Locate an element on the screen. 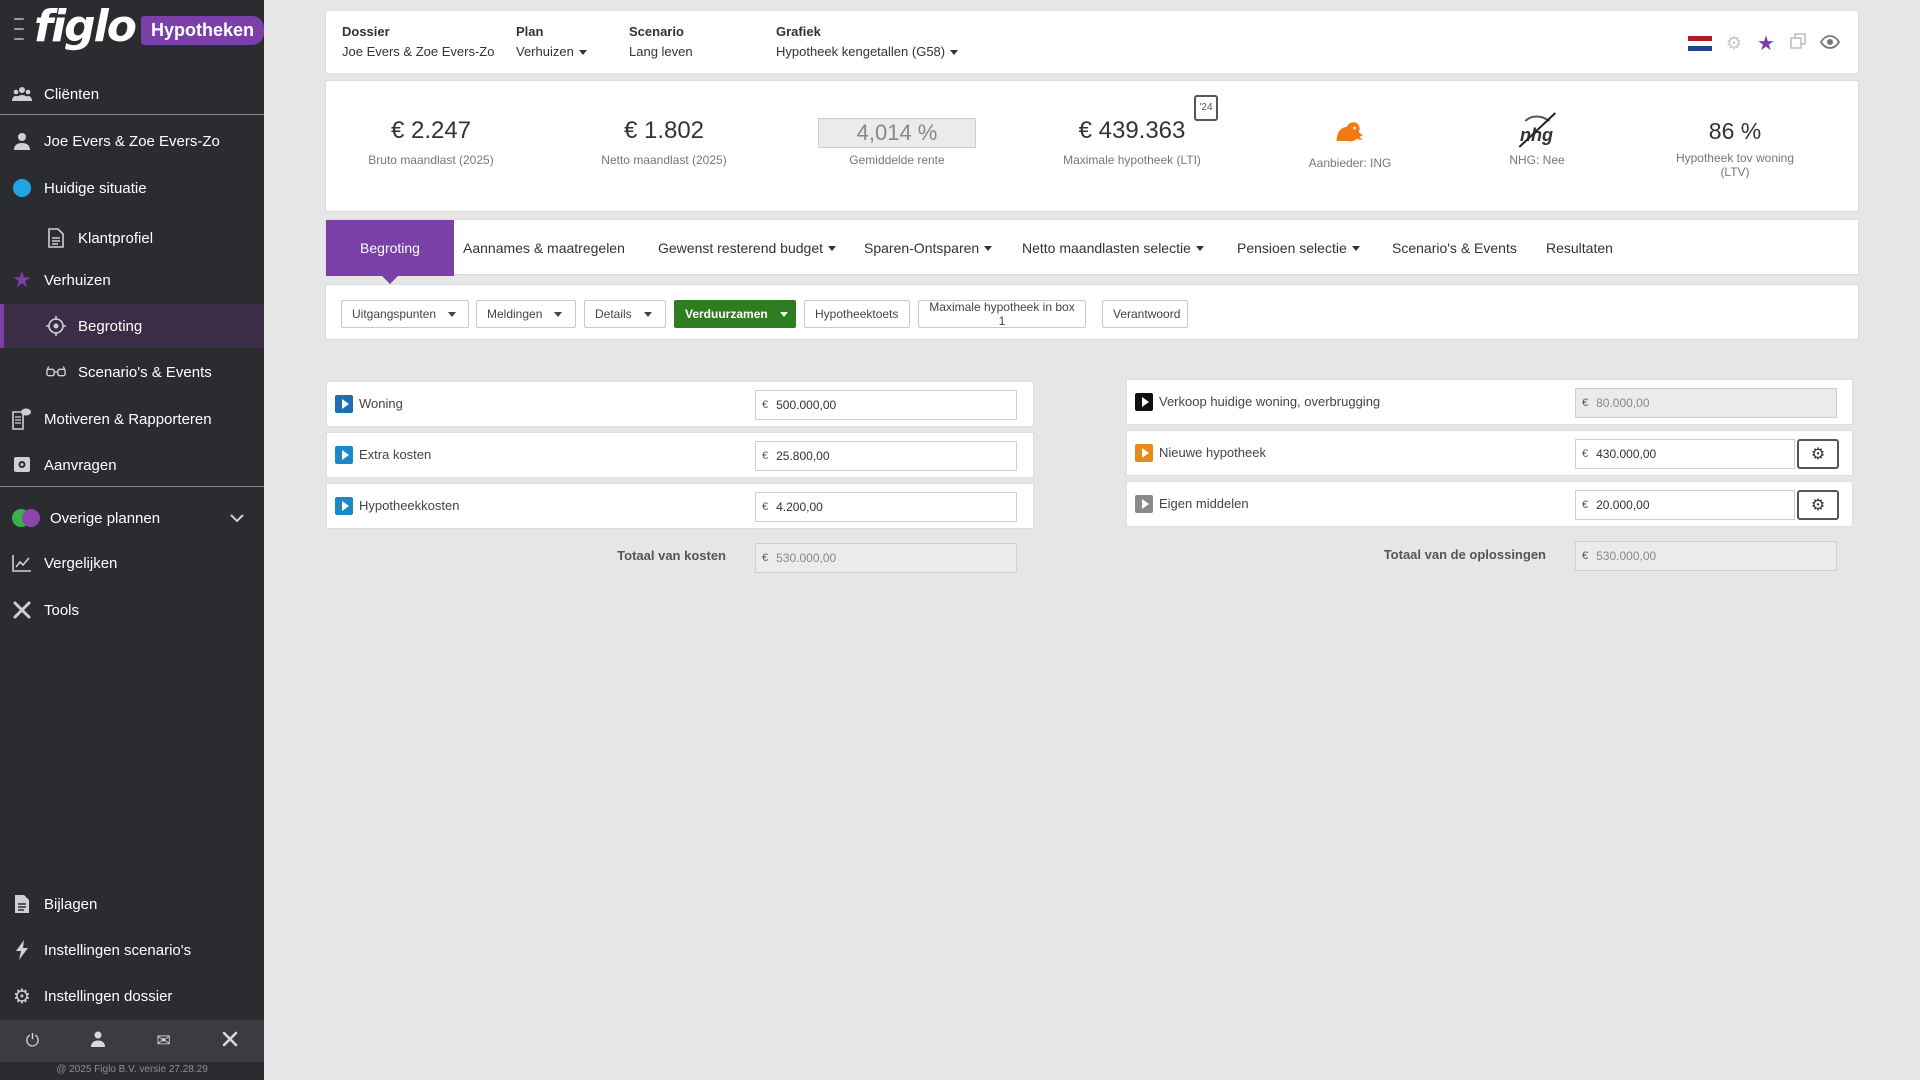 Image resolution: width=1920 pixels, height=1080 pixels. plan-dropdown: Verhuizen is located at coordinates (551, 51).